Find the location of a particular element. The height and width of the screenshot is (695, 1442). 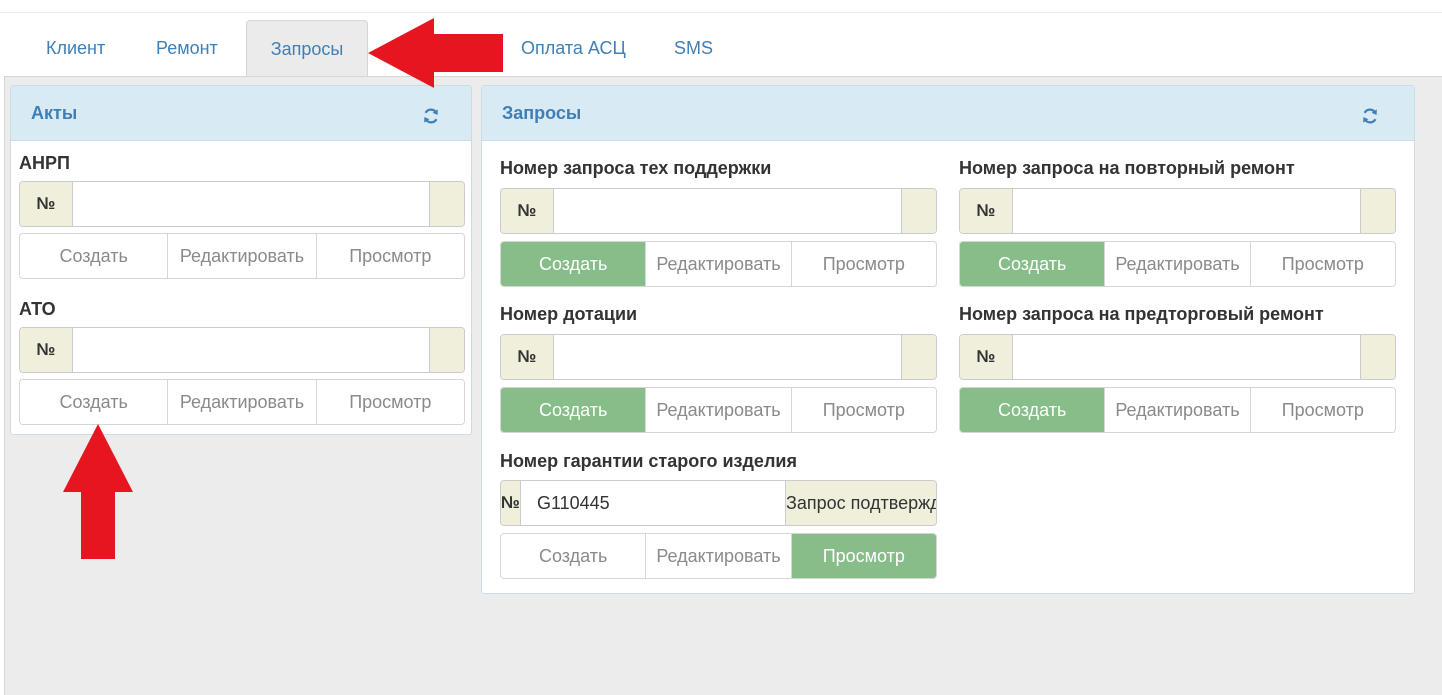

presale-repair-edit-button: Редактировать is located at coordinates (1177, 410).